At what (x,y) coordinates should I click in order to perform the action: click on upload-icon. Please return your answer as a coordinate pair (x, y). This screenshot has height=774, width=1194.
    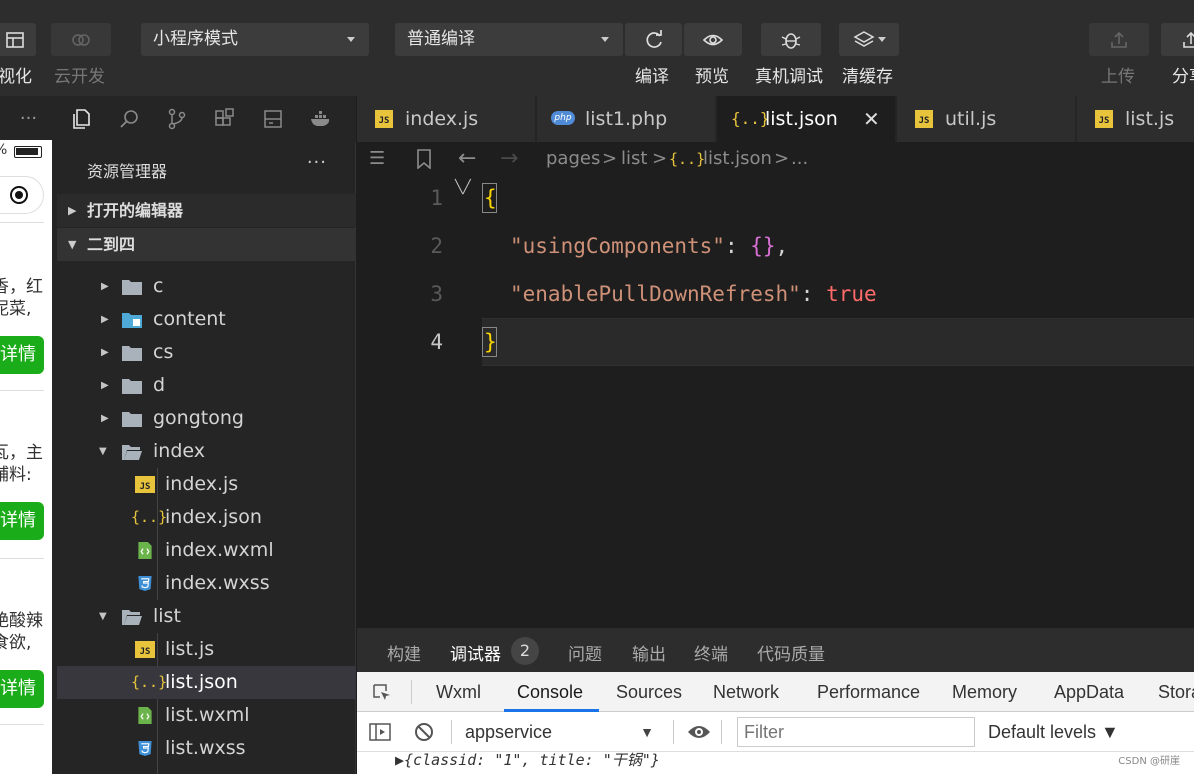
    Looking at the image, I should click on (1119, 39).